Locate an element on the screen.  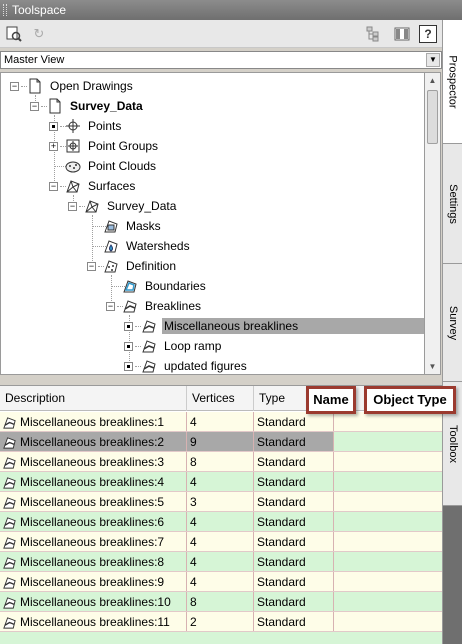
tree-node-loop-ramp: Loop ramp is located at coordinates (112, 346).